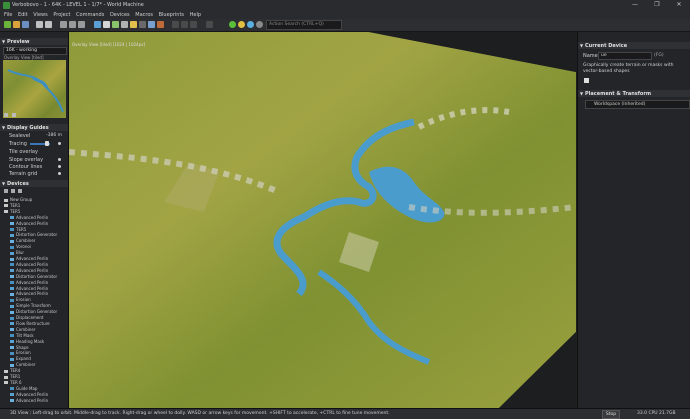 The height and width of the screenshot is (419, 690). What do you see at coordinates (59, 166) in the screenshot?
I see `contour-settings-icon` at bounding box center [59, 166].